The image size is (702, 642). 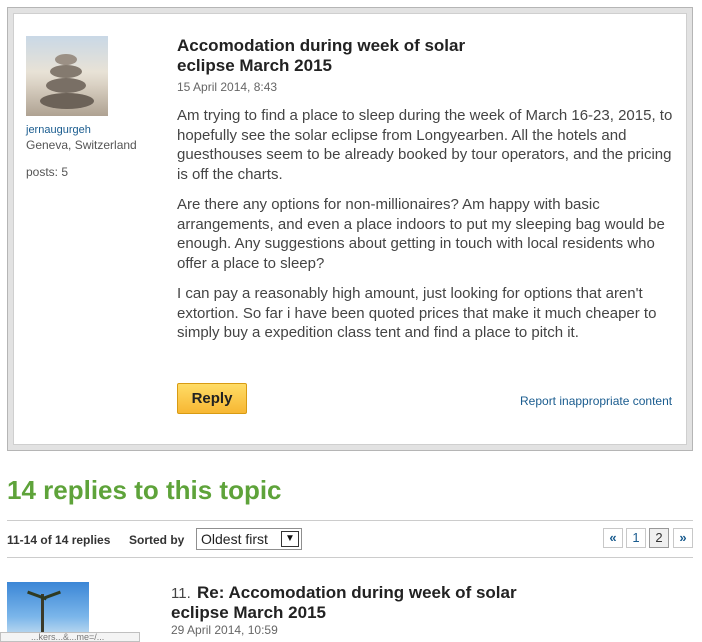 What do you see at coordinates (212, 398) in the screenshot?
I see `reply-button: Reply` at bounding box center [212, 398].